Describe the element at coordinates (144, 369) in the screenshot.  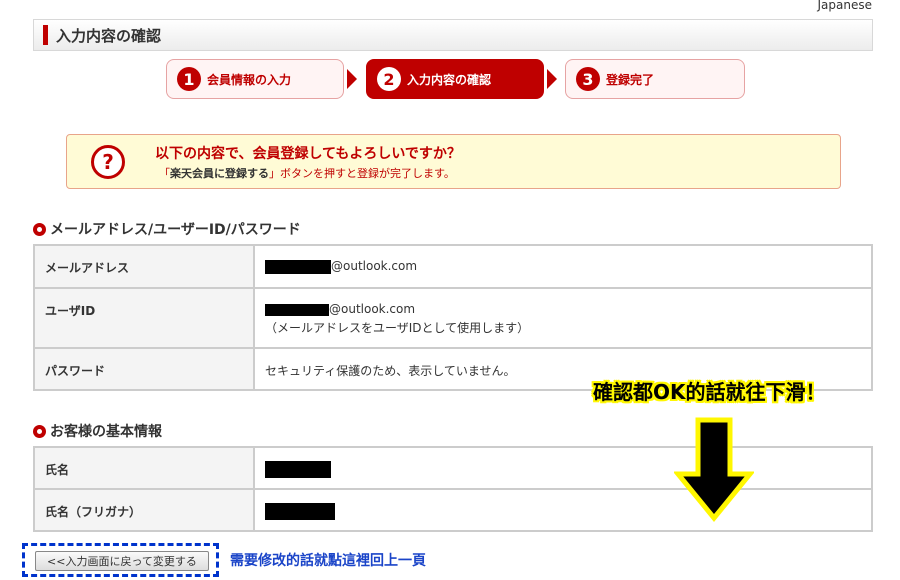
I see `password-label: パスワード` at that location.